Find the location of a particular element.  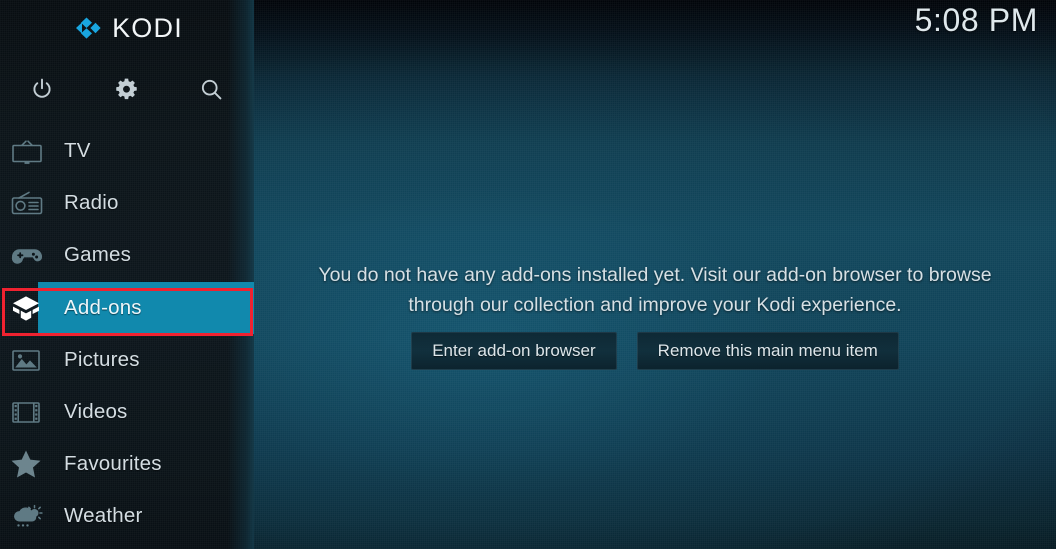

brand: KODI is located at coordinates (127, 28).